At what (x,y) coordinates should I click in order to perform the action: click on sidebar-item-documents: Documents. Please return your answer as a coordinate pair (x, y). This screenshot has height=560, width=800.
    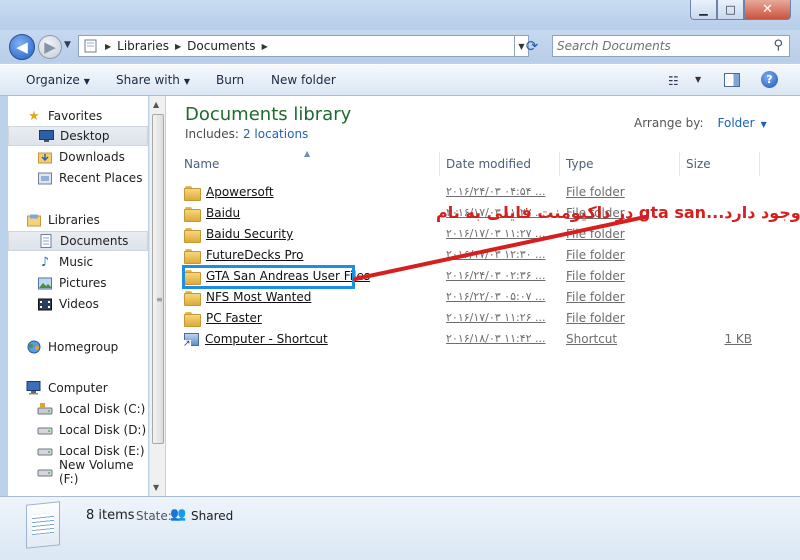
    Looking at the image, I should click on (78, 241).